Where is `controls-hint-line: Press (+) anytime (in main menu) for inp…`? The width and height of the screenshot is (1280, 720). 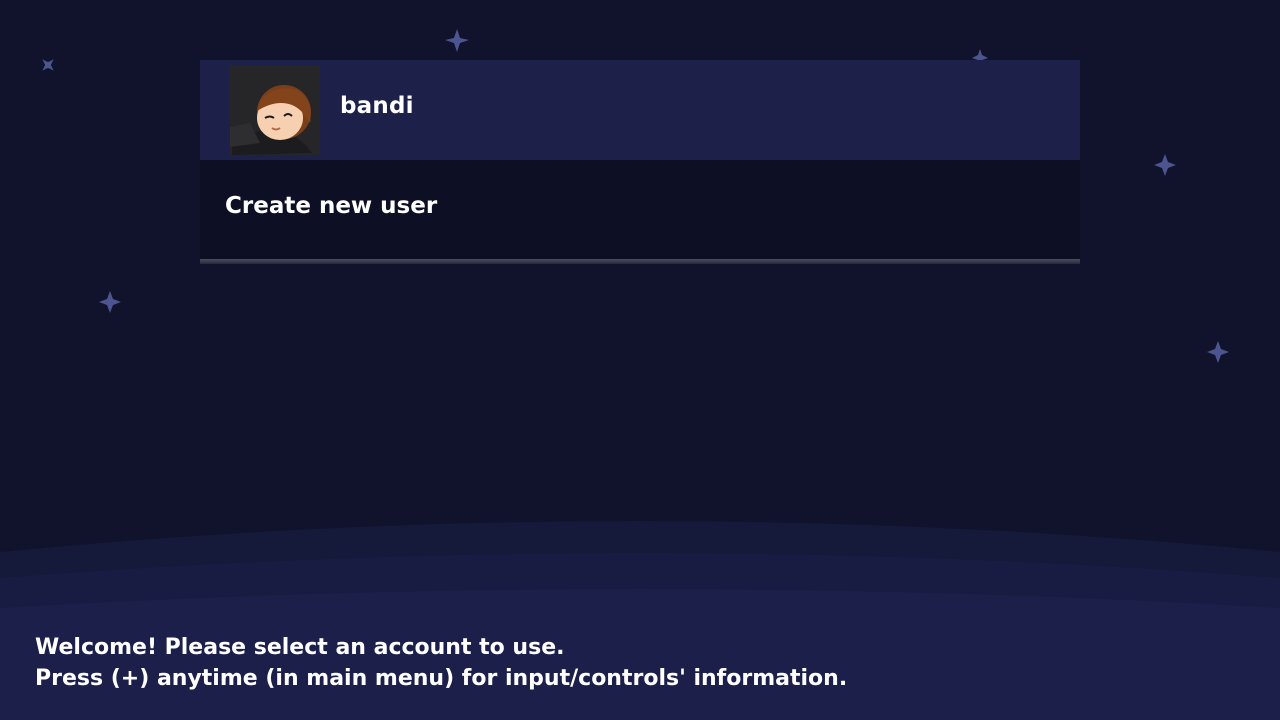 controls-hint-line: Press (+) anytime (in main menu) for inp… is located at coordinates (441, 678).